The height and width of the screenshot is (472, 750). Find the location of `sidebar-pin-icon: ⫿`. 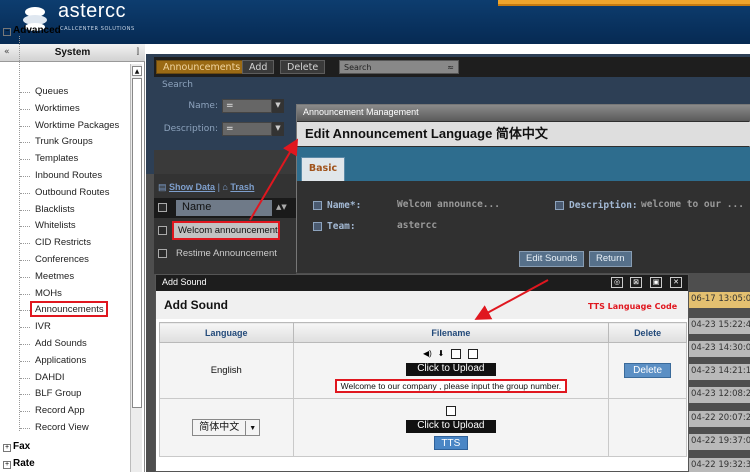

sidebar-pin-icon: ⫿ is located at coordinates (137, 52).